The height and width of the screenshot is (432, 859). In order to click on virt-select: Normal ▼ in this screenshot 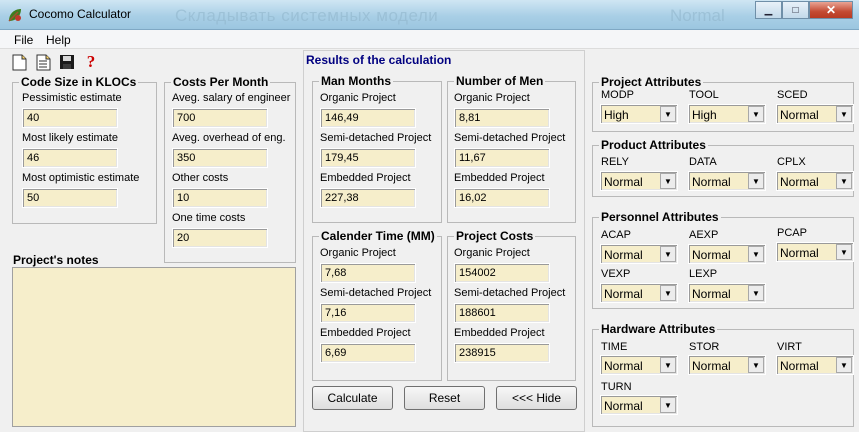, I will do `click(815, 365)`.